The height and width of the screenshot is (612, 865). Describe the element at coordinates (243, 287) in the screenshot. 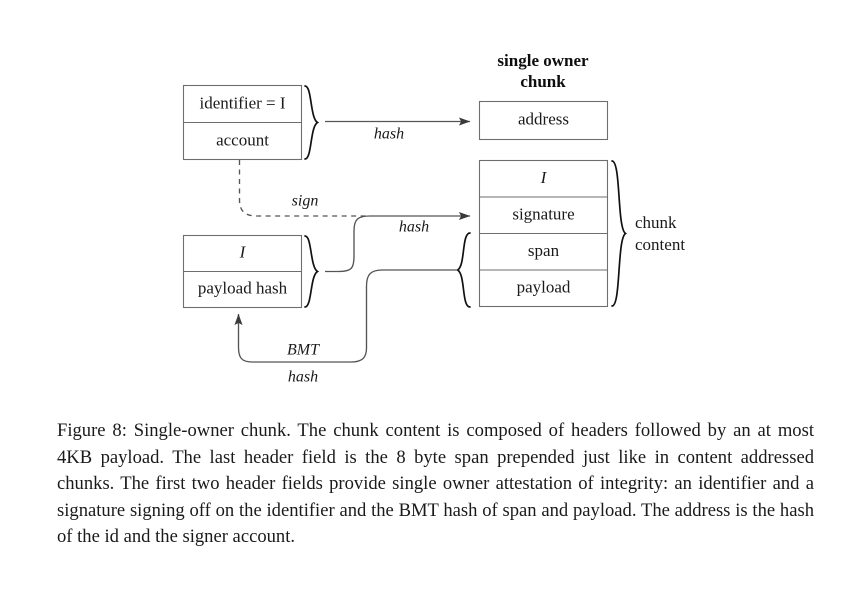

I see `payload-box-cell-payload-hash: payload hash` at that location.